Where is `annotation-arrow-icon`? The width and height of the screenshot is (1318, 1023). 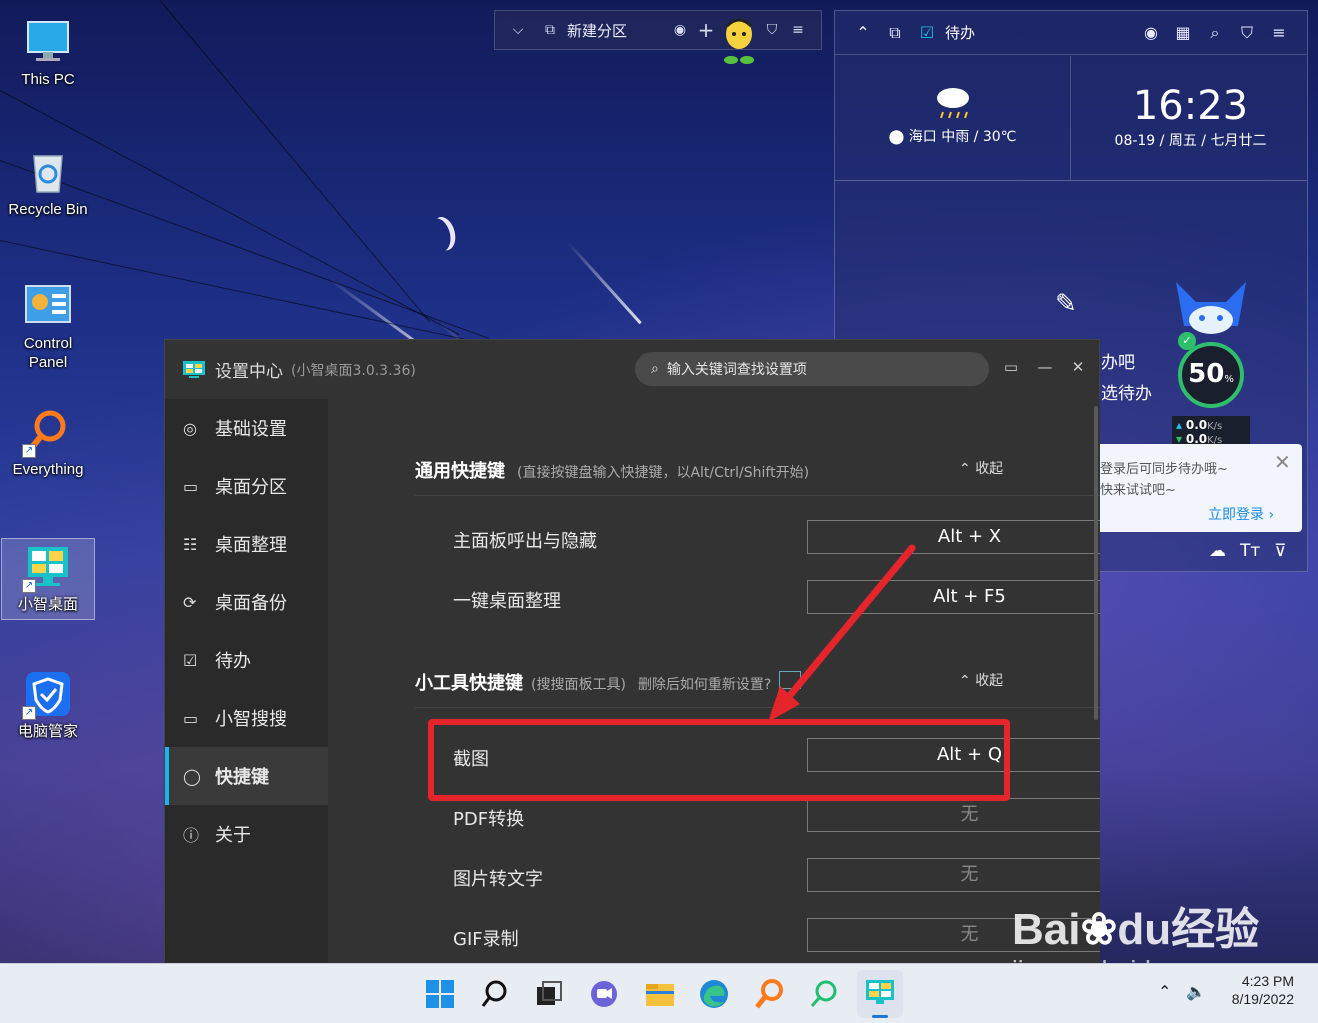
annotation-arrow-icon is located at coordinates (842, 633).